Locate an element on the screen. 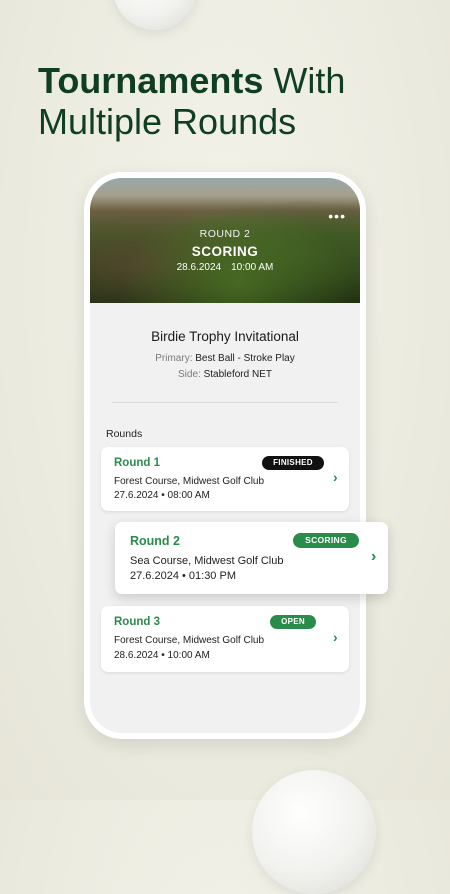 This screenshot has width=450, height=894. status-badge-open: OPEN is located at coordinates (293, 622).